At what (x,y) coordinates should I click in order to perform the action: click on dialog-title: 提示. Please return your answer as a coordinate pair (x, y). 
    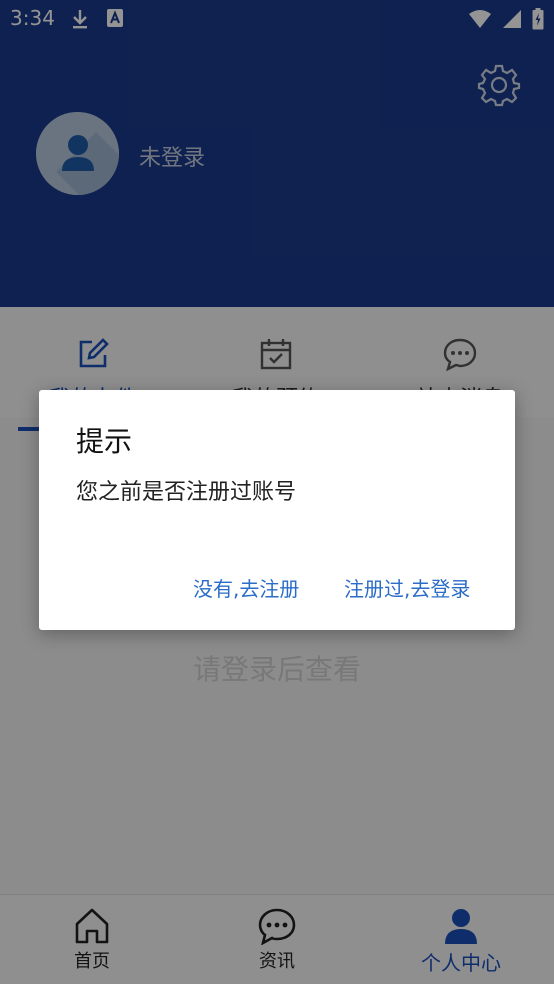
    Looking at the image, I should click on (104, 441).